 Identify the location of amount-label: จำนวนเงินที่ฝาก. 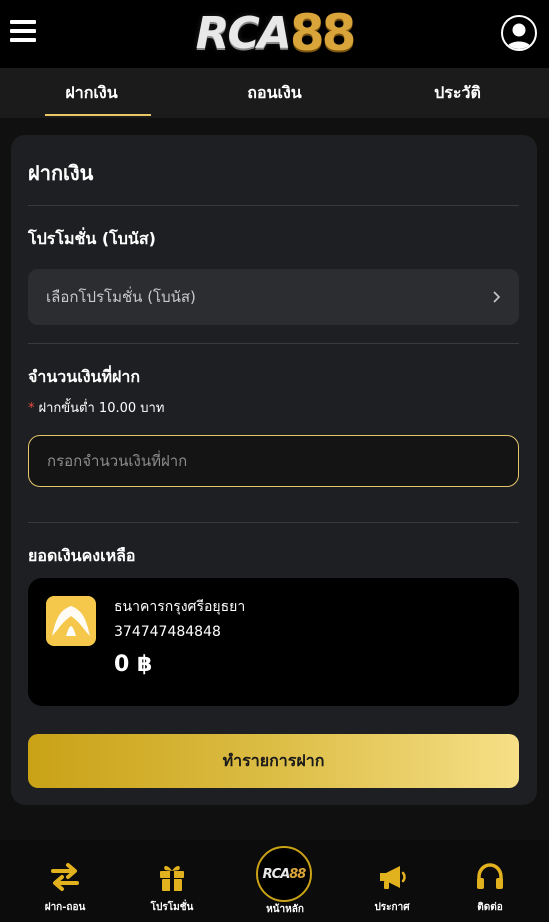
(84, 376).